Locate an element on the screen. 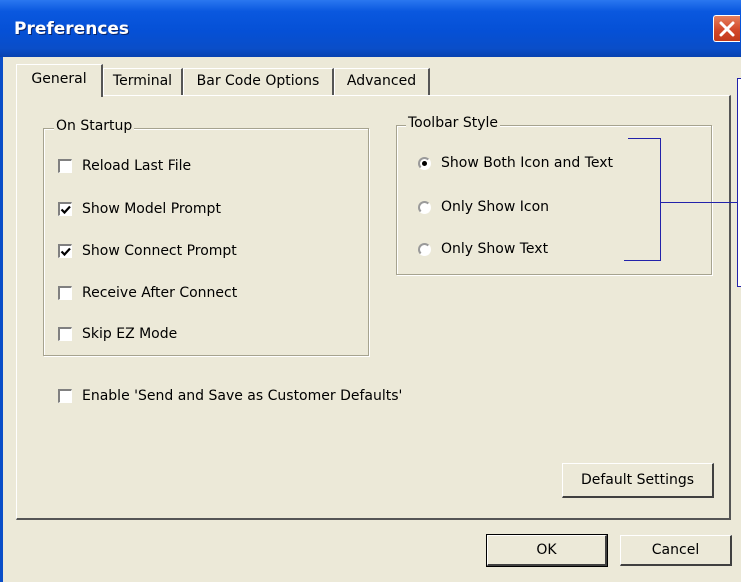 Image resolution: width=741 pixels, height=582 pixels. title-bar: Preferences is located at coordinates (370, 28).